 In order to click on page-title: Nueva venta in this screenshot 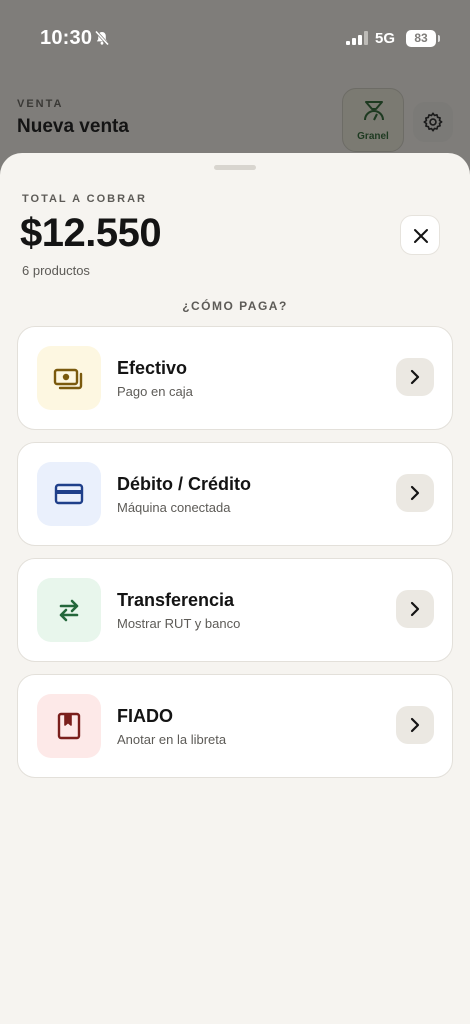, I will do `click(73, 126)`.